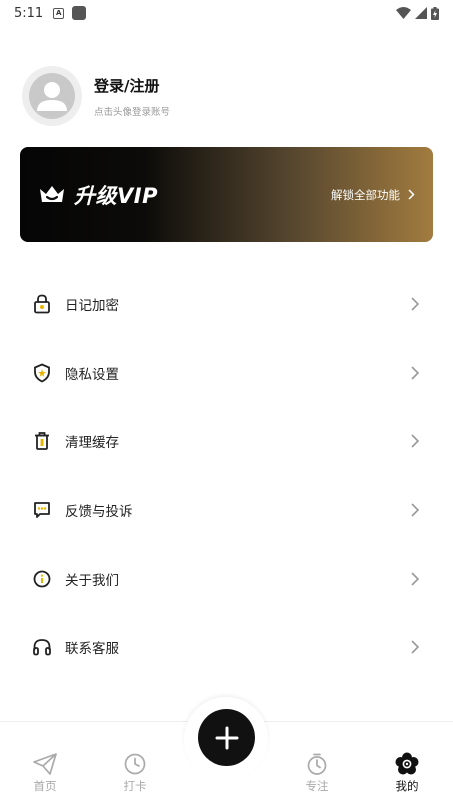 The height and width of the screenshot is (807, 453). I want to click on default-avatar-icon, so click(52, 96).